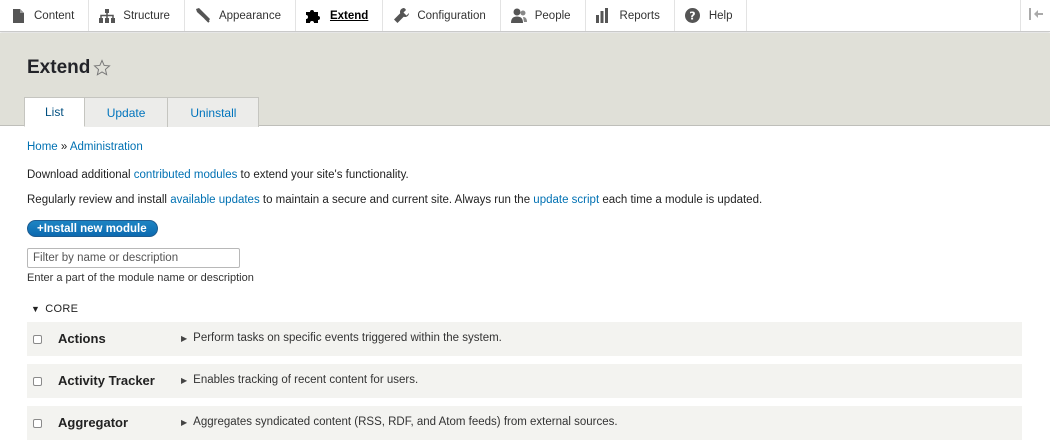  What do you see at coordinates (720, 15) in the screenshot?
I see `toolbar-help-label: Help` at bounding box center [720, 15].